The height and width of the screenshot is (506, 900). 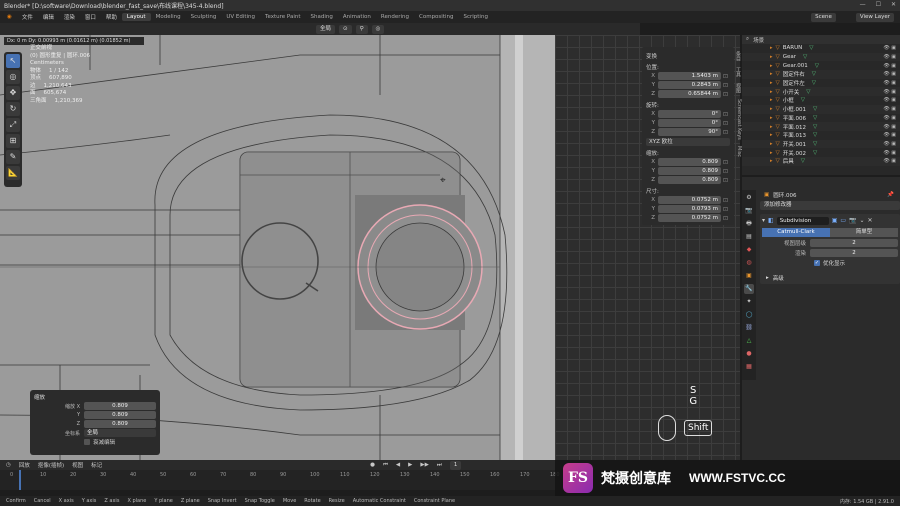 What do you see at coordinates (817, 263) in the screenshot?
I see `optimal-display-checkbox: ✓` at bounding box center [817, 263].